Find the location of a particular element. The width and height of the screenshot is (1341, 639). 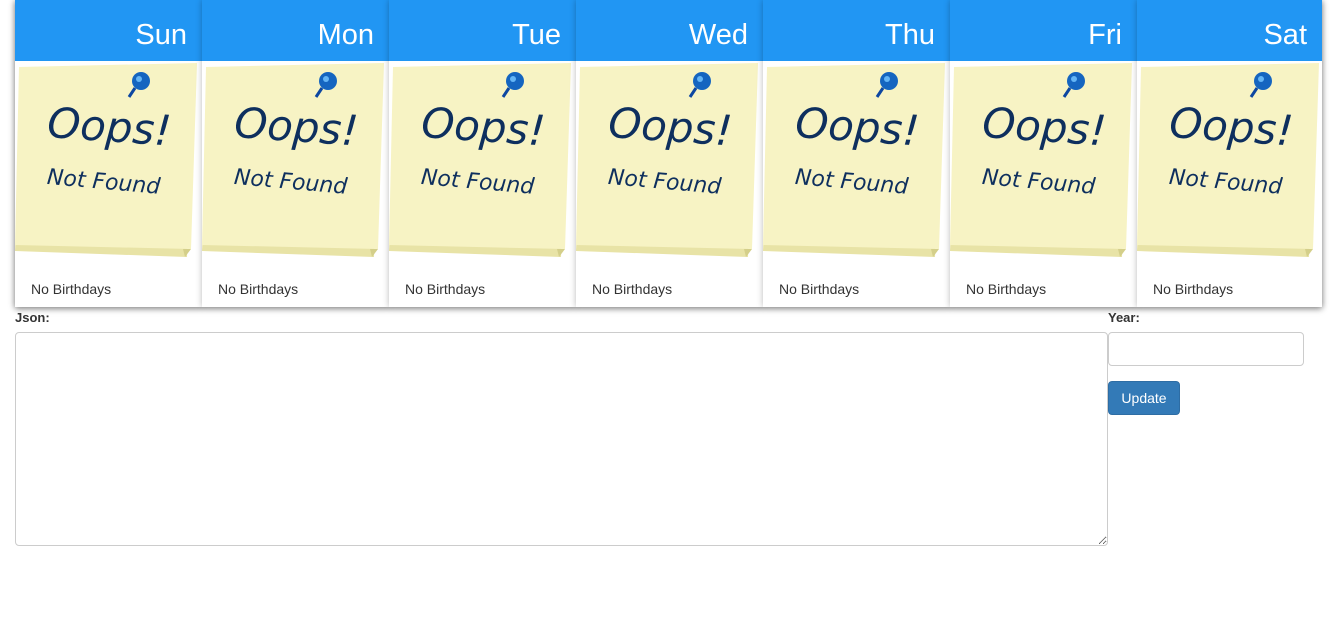

year-input is located at coordinates (1206, 349).